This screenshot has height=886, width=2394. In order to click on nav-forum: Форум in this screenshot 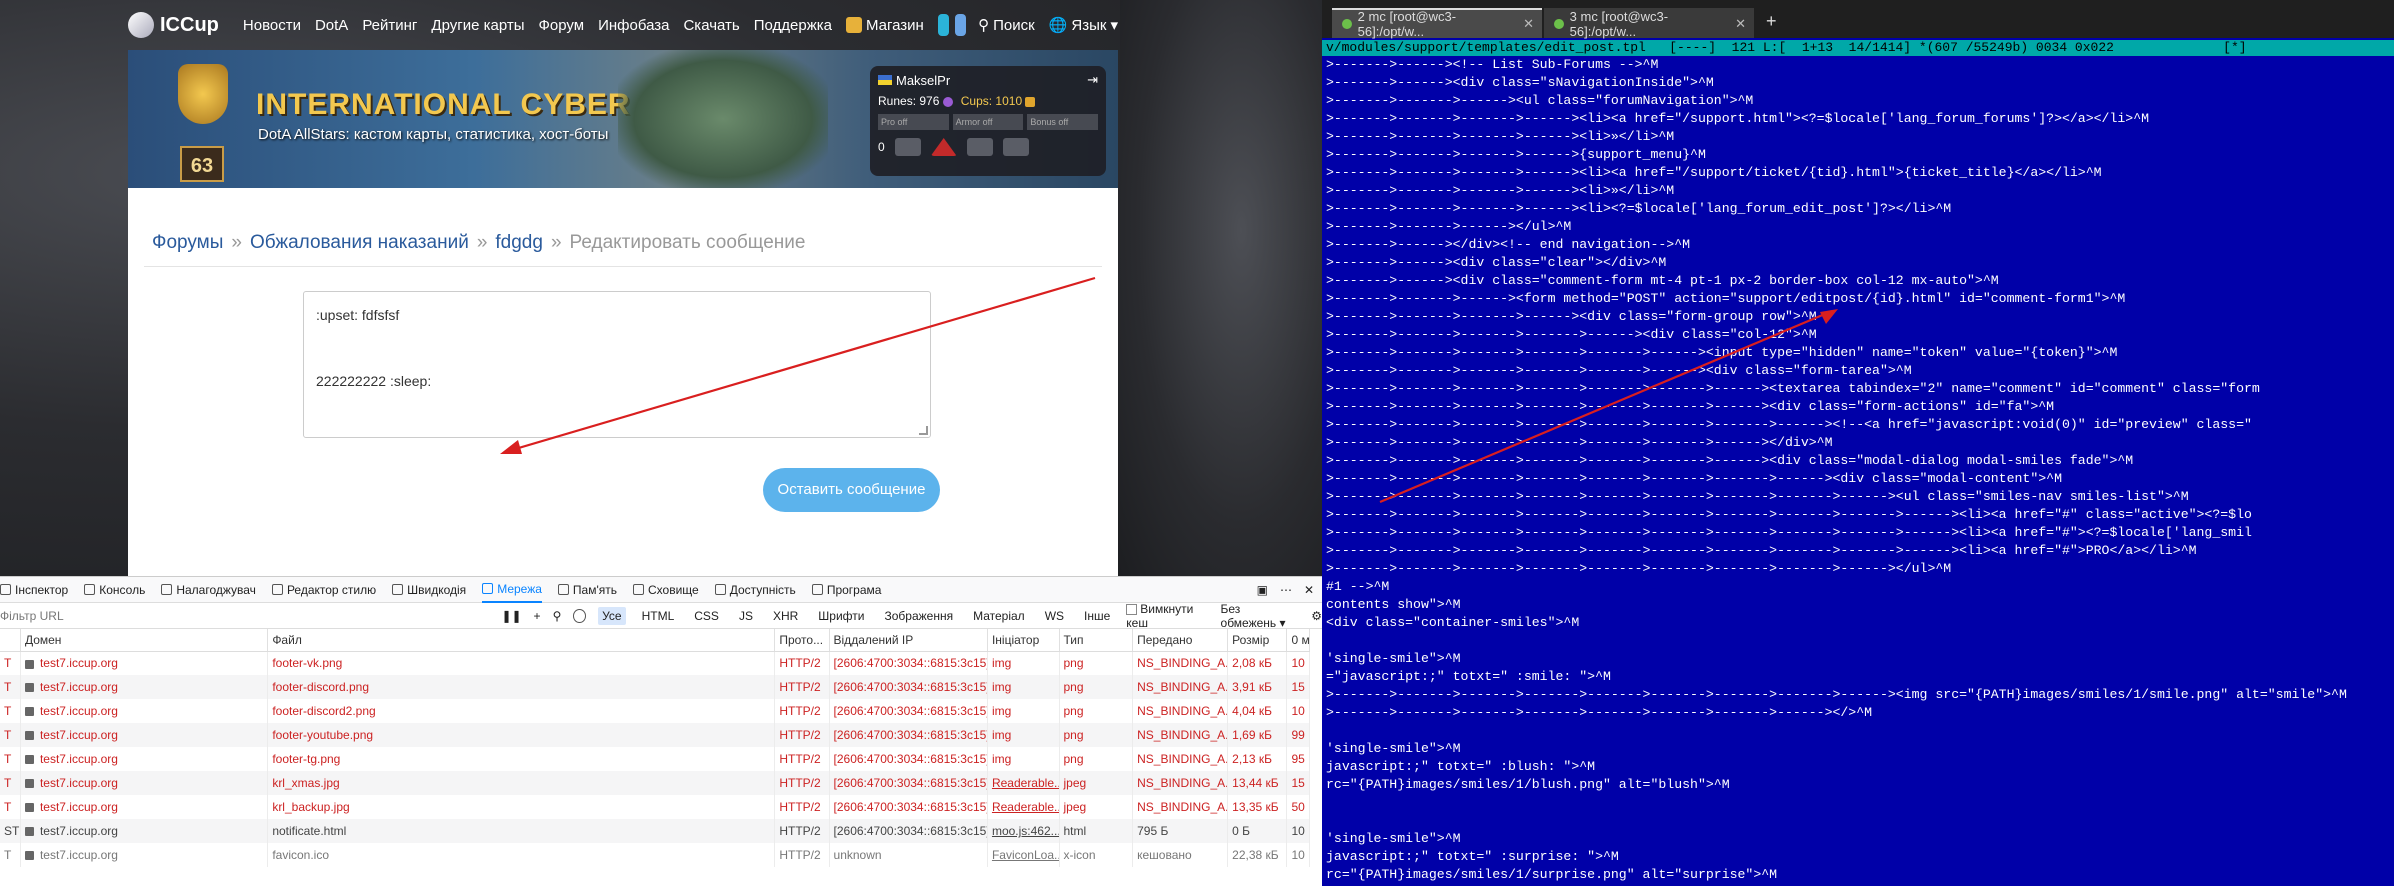, I will do `click(562, 25)`.